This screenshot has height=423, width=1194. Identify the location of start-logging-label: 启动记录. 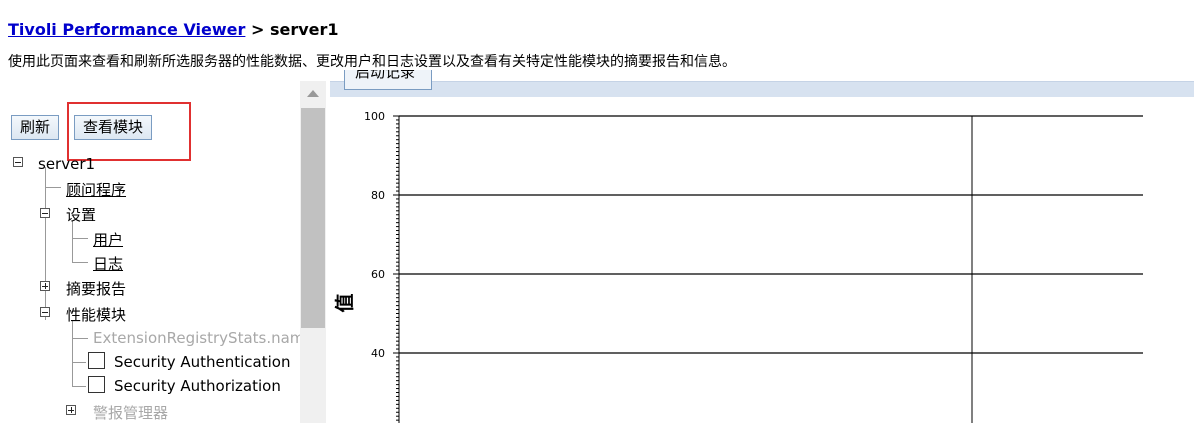
(385, 75).